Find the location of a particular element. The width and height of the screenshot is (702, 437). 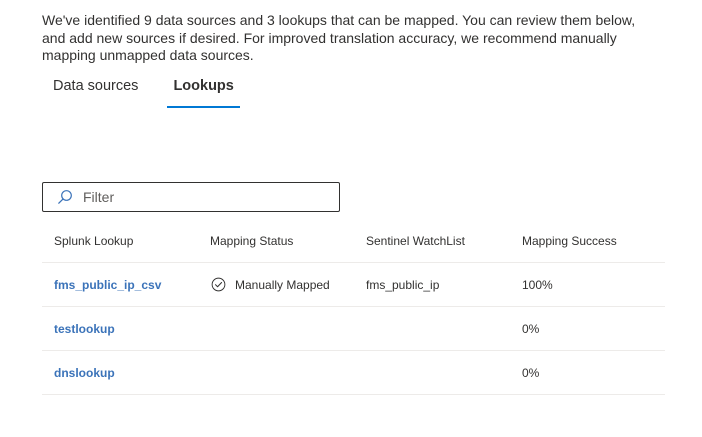

lookup-link: dnslookup is located at coordinates (84, 373).